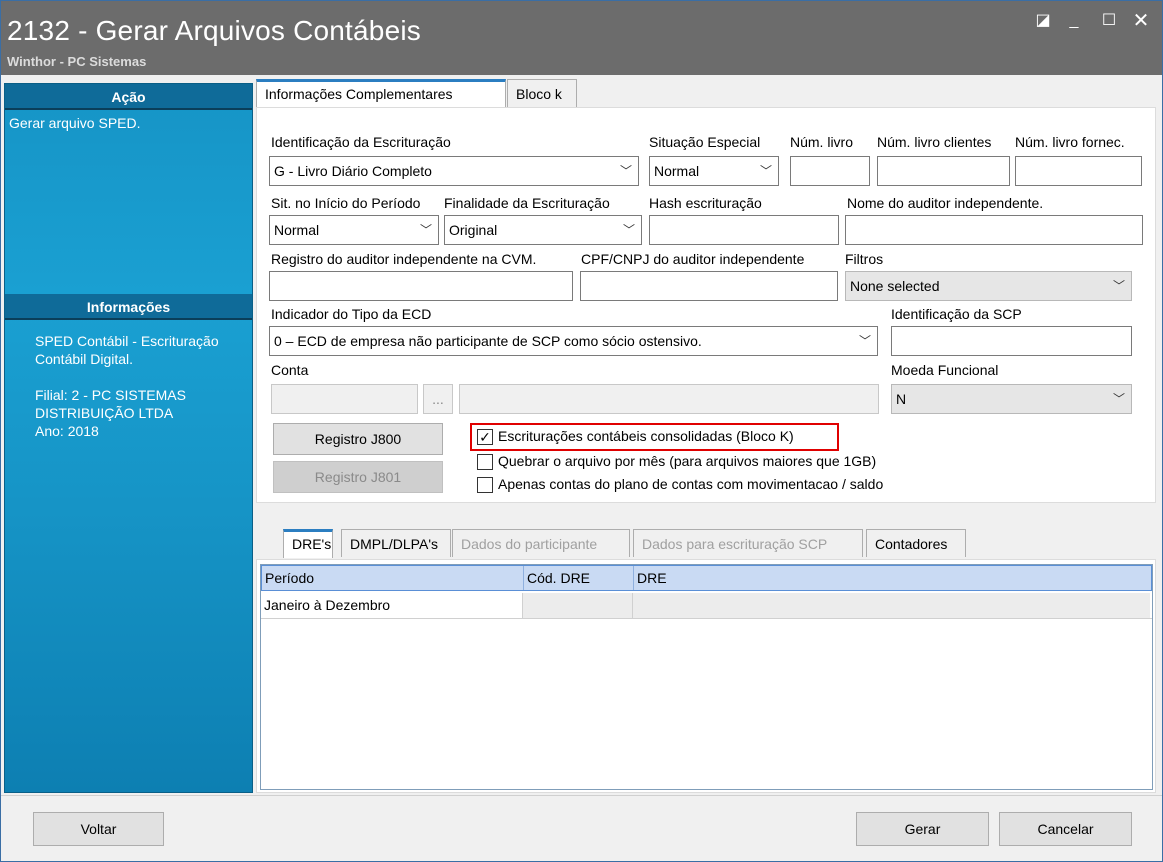 Image resolution: width=1163 pixels, height=862 pixels. What do you see at coordinates (1109, 21) in the screenshot?
I see `maximize-icon: ☐` at bounding box center [1109, 21].